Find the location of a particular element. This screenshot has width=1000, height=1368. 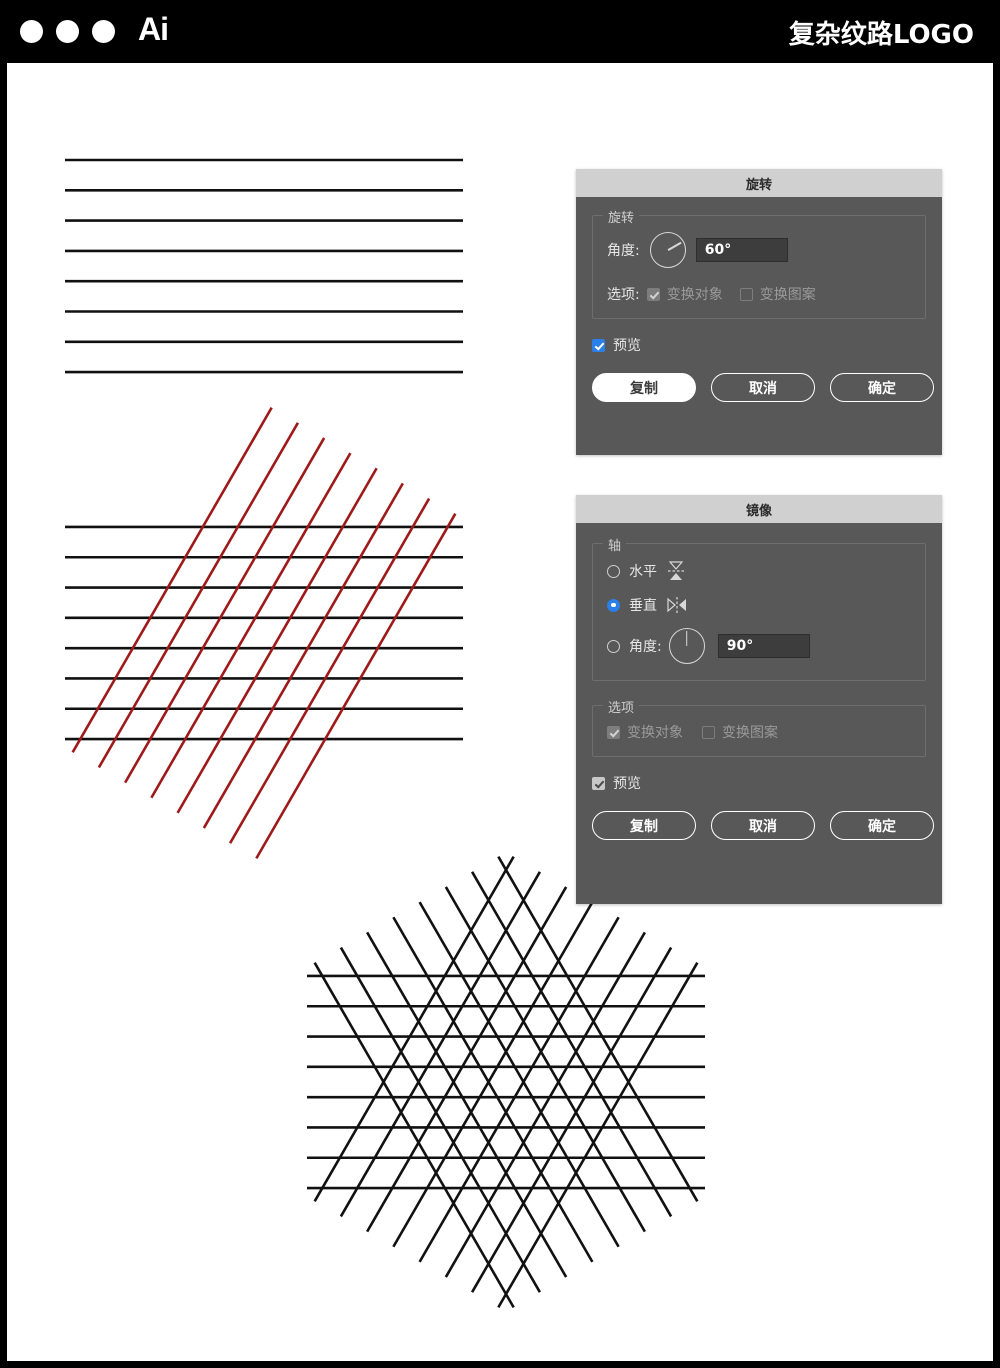

middle-horizontal-line-group is located at coordinates (264, 633).